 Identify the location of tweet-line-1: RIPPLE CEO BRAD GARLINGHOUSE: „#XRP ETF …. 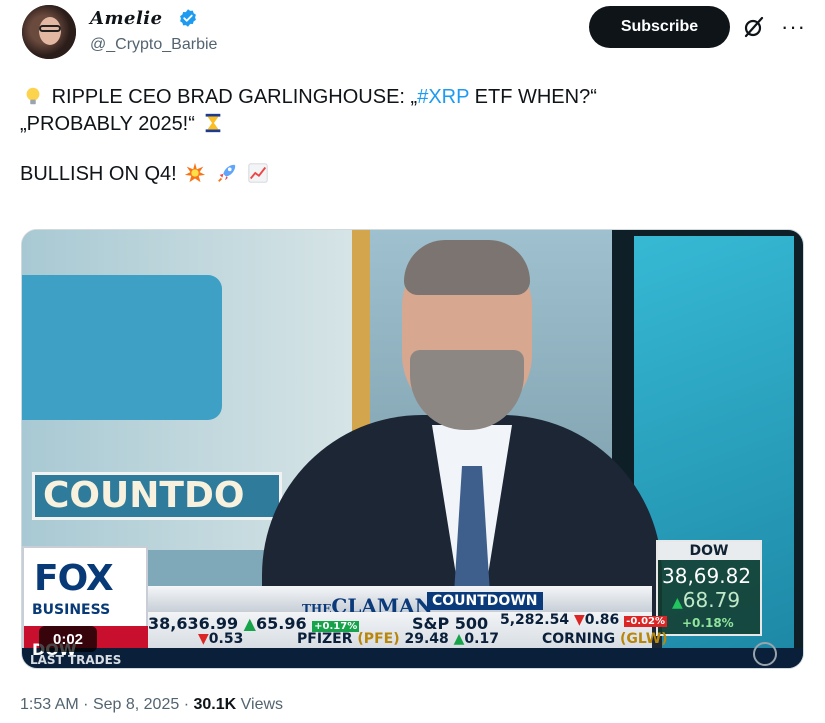
(410, 97).